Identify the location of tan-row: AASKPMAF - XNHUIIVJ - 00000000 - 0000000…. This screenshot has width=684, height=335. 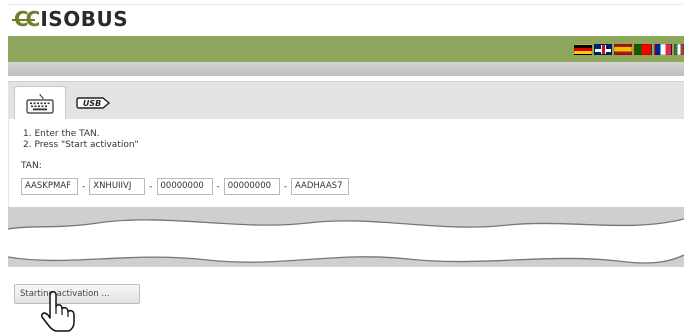
(185, 186).